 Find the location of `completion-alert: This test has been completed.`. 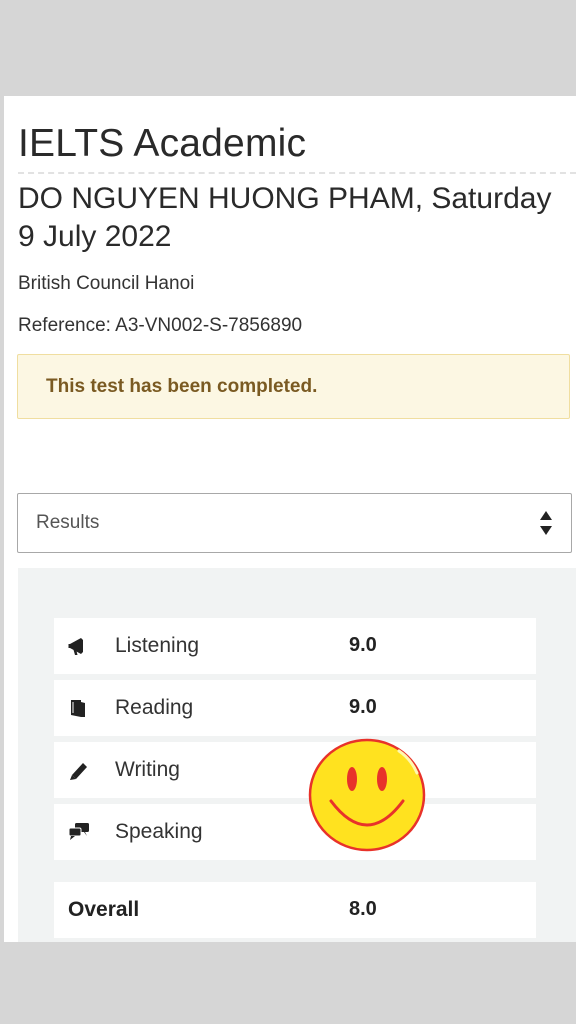

completion-alert: This test has been completed. is located at coordinates (293, 386).